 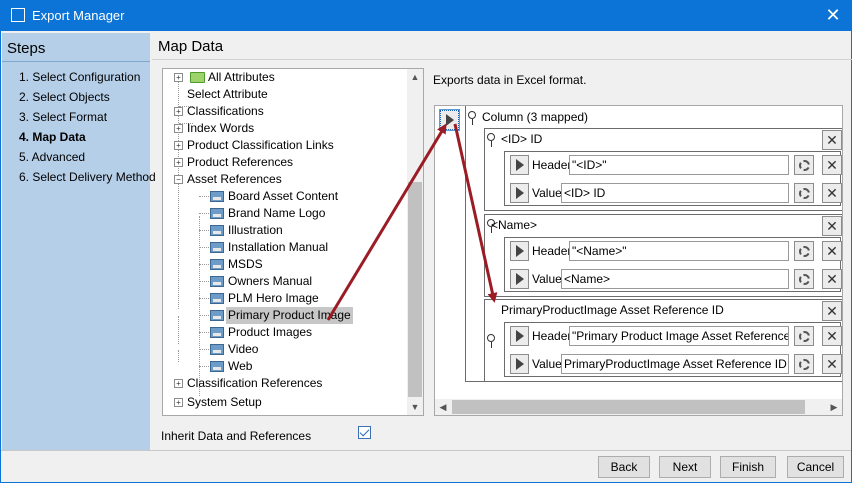 What do you see at coordinates (178, 179) in the screenshot?
I see `collapse-icon: −` at bounding box center [178, 179].